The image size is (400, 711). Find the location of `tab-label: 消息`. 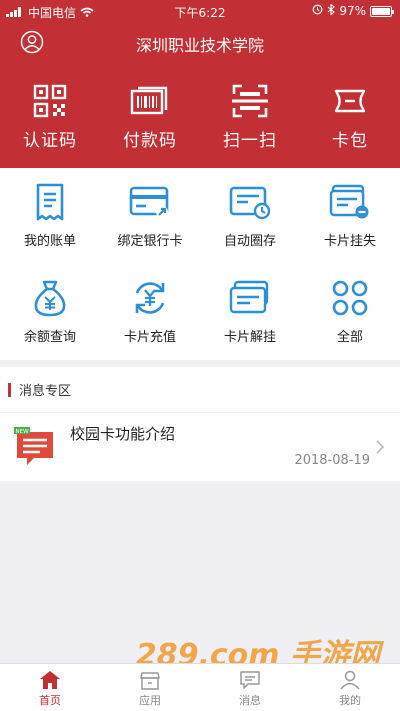

tab-label: 消息 is located at coordinates (250, 700).